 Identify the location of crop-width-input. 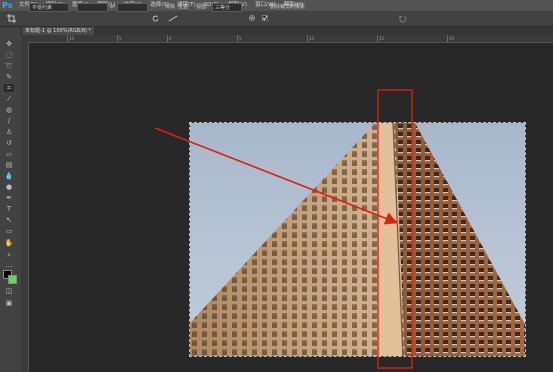
(92, 7).